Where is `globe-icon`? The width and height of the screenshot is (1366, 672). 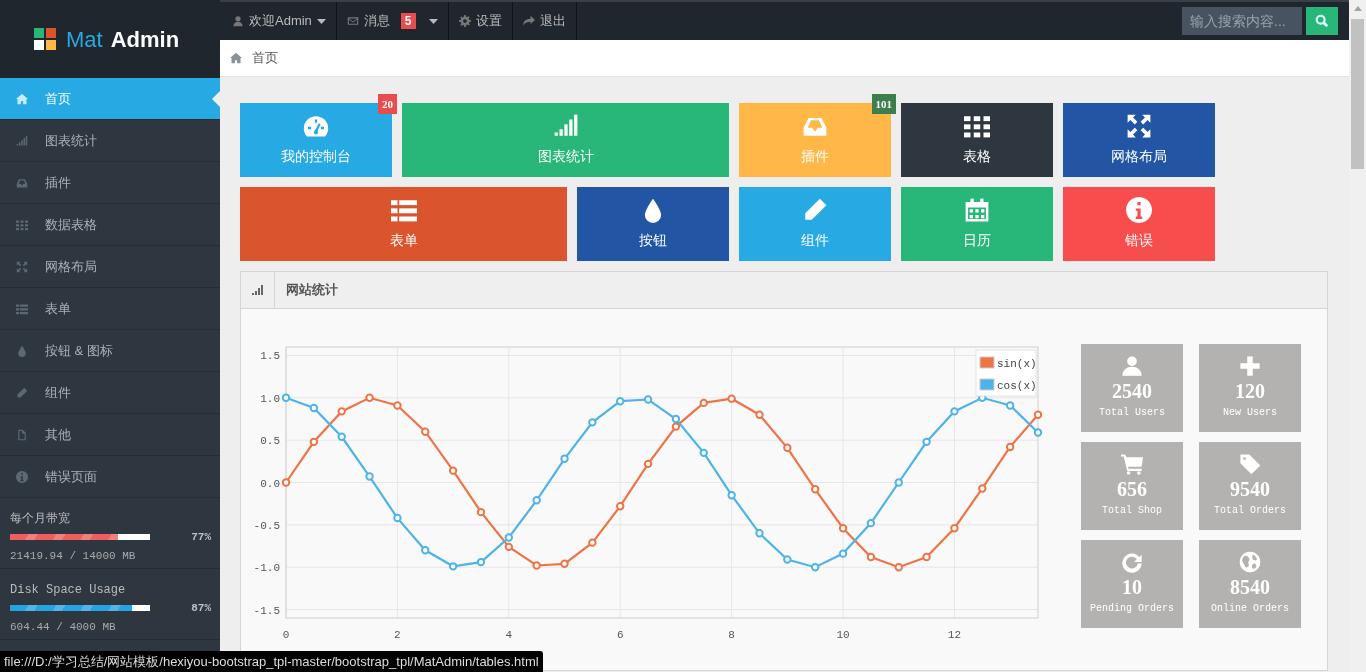
globe-icon is located at coordinates (1250, 562).